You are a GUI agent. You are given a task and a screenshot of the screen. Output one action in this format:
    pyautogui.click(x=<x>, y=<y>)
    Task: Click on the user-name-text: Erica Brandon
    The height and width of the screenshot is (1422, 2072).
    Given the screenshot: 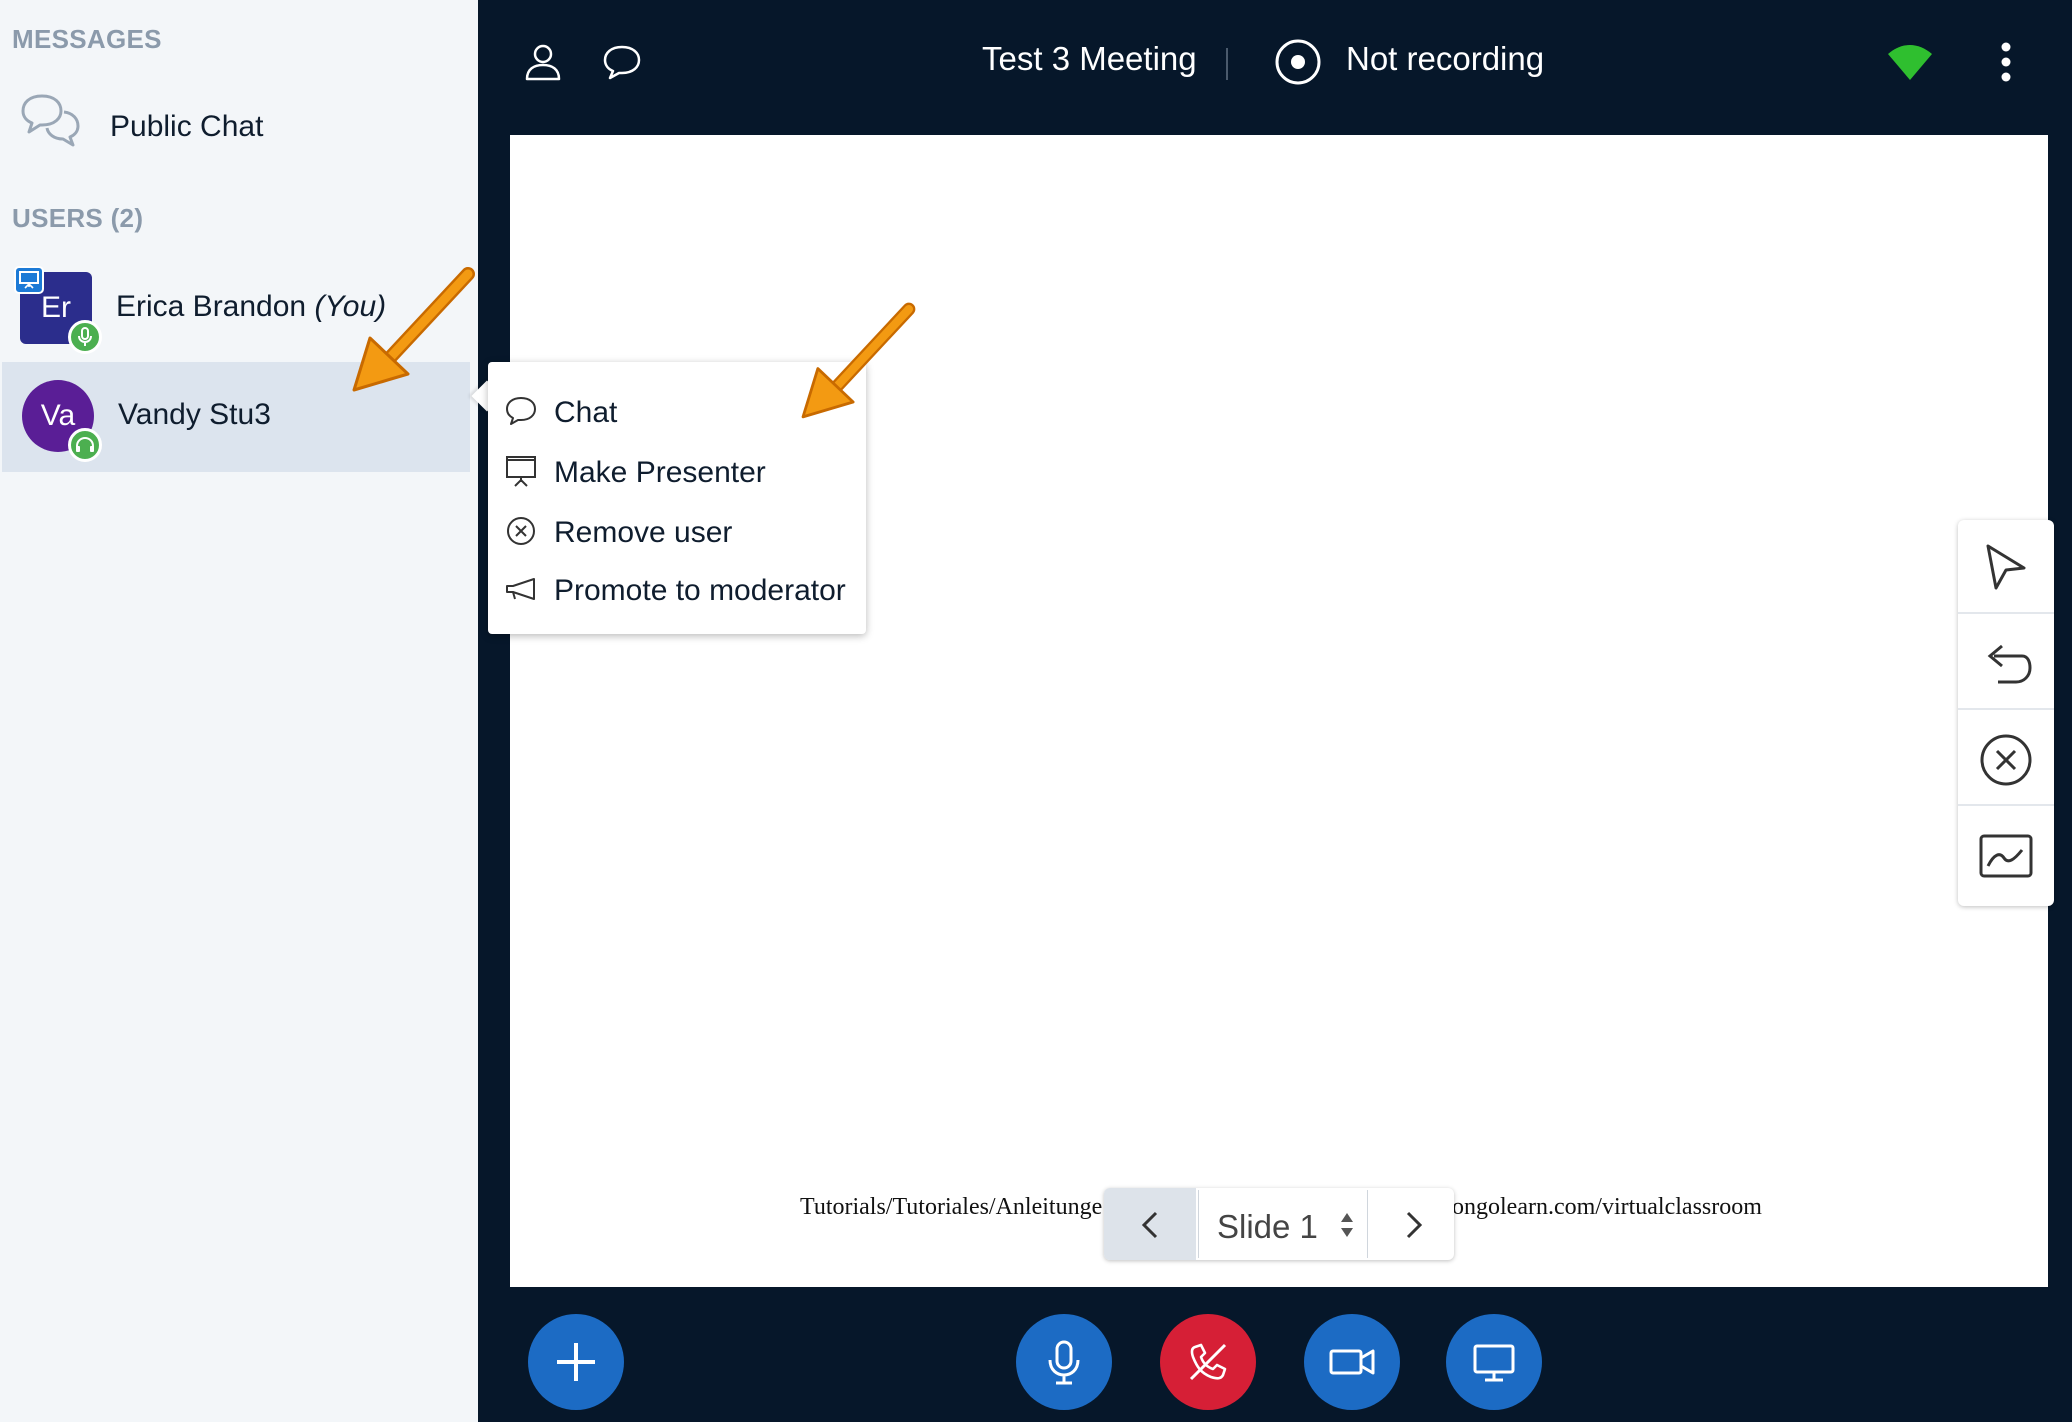 What is the action you would take?
    pyautogui.click(x=211, y=306)
    